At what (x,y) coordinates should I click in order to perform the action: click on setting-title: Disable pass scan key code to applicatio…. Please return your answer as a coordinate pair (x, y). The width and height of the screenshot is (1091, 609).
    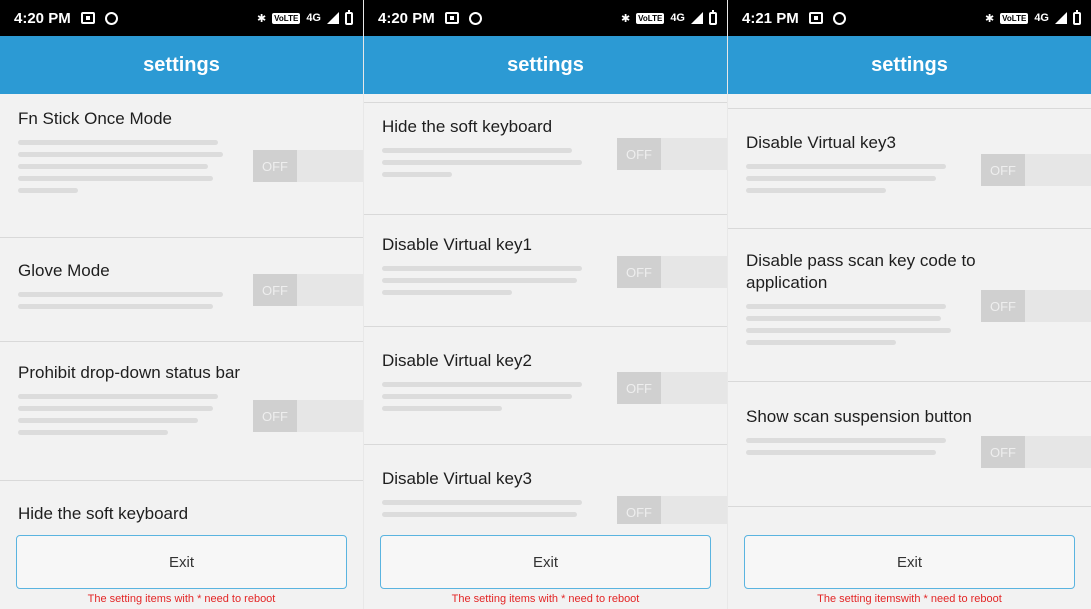
    Looking at the image, I should click on (861, 271).